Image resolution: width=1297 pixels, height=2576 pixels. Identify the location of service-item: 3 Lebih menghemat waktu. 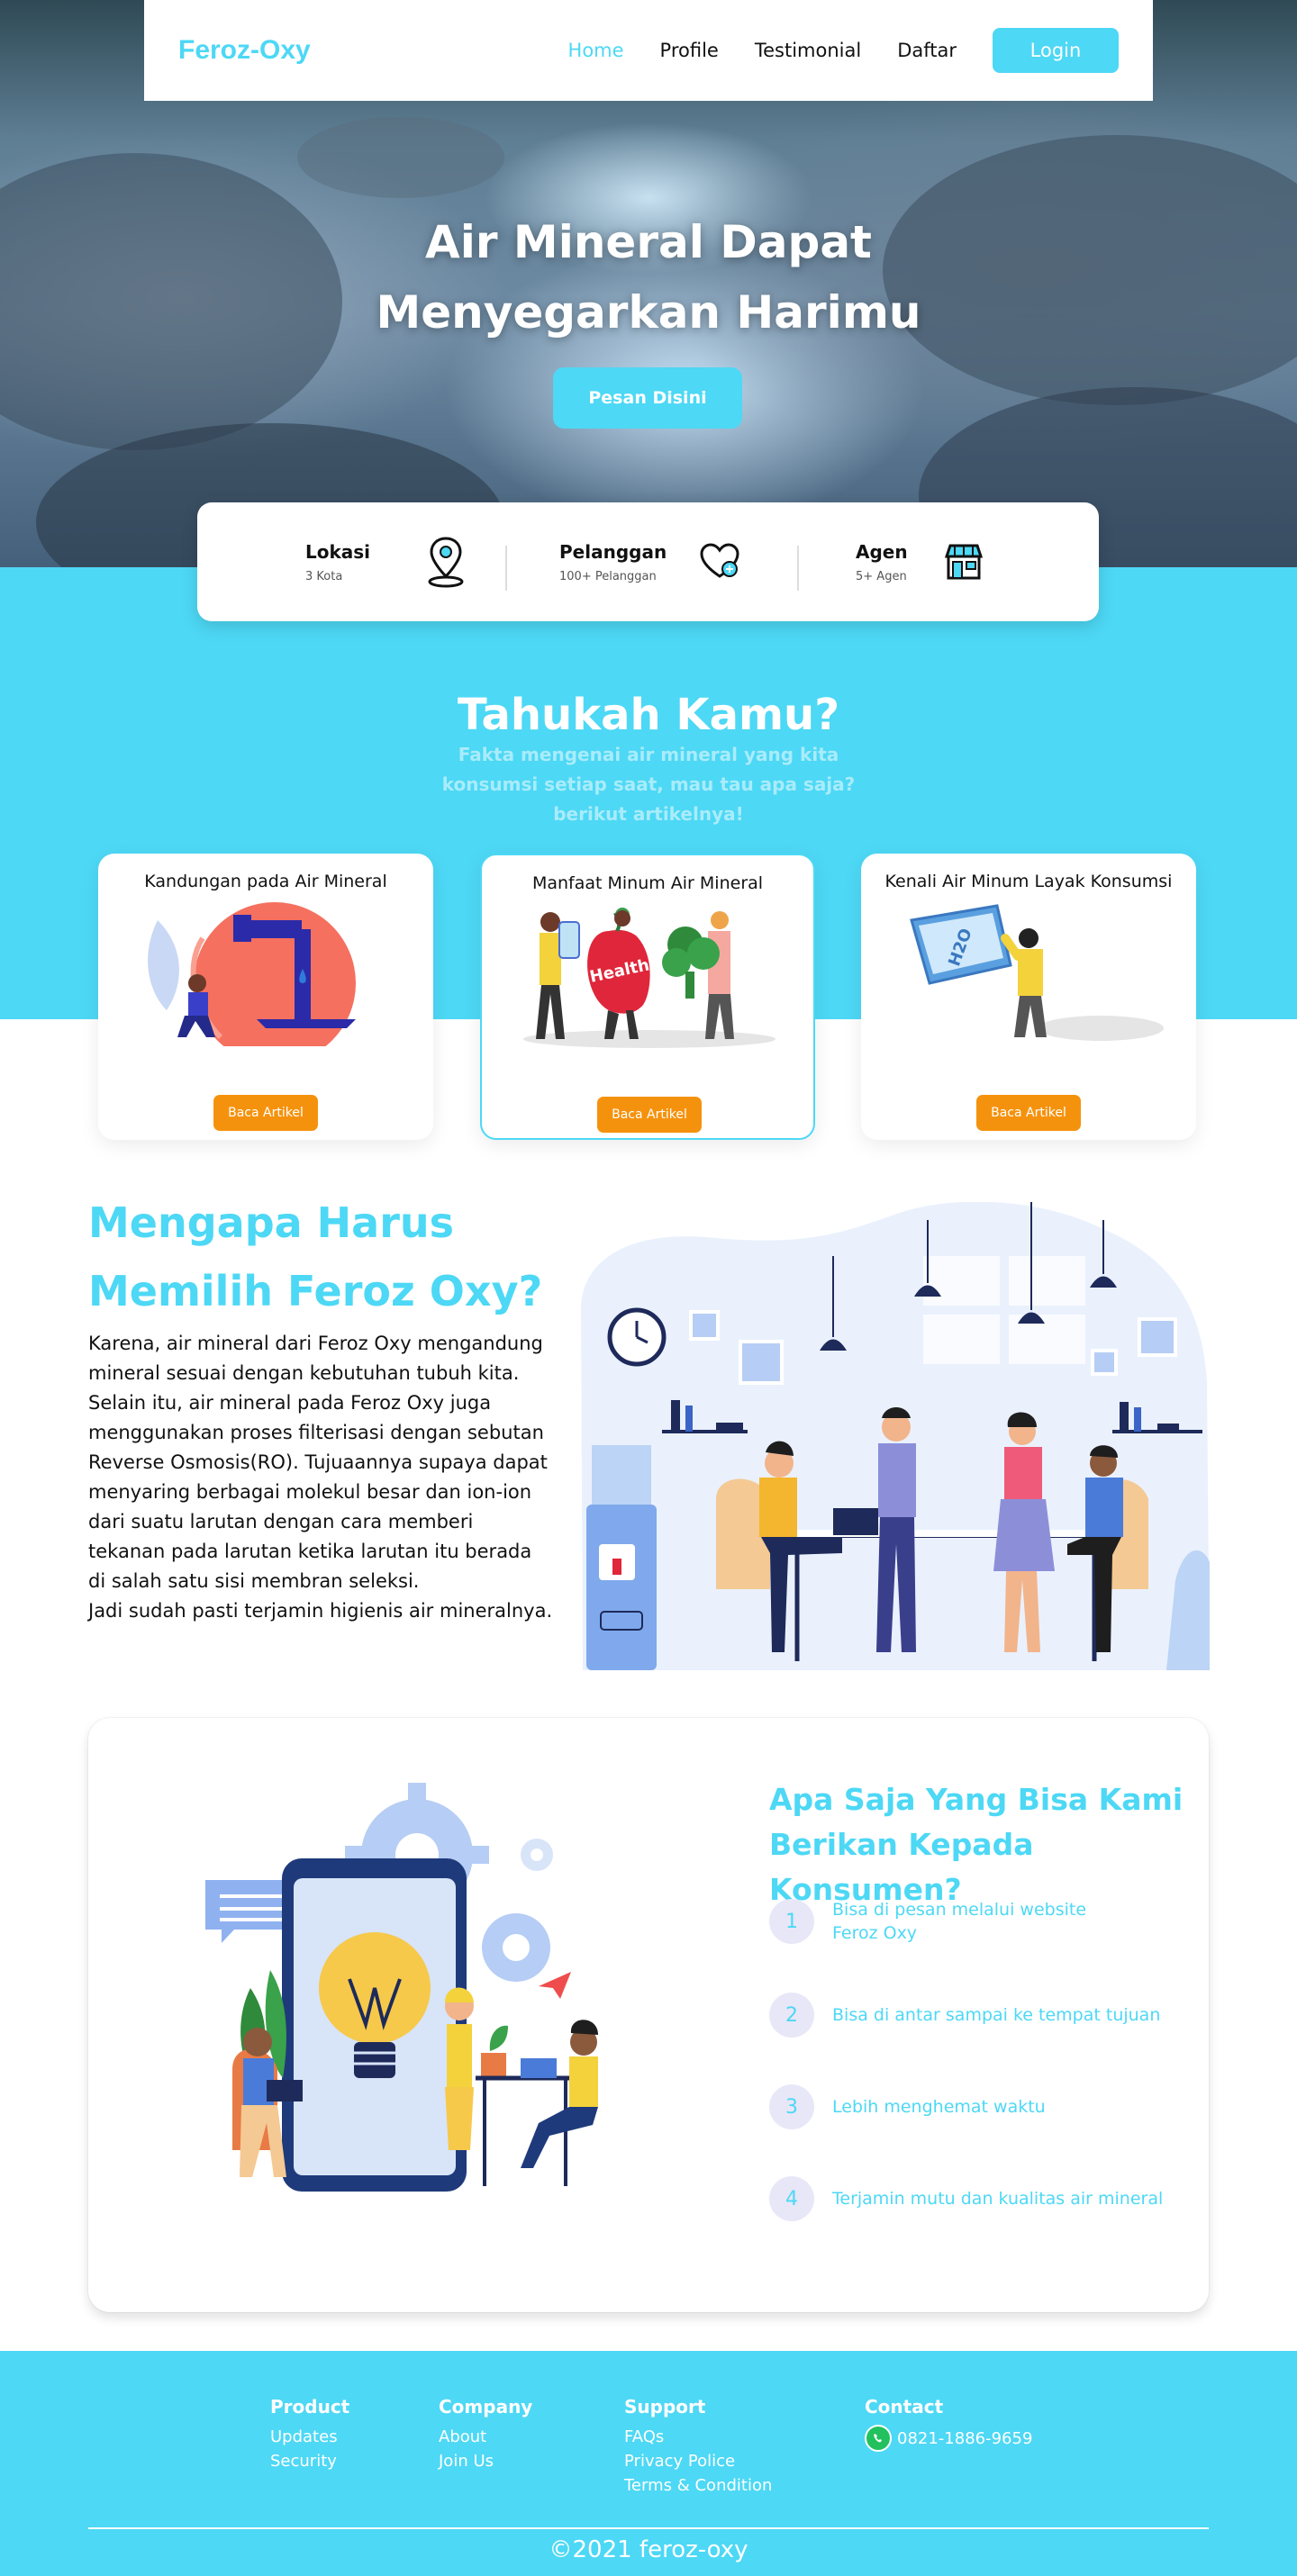
(981, 2106).